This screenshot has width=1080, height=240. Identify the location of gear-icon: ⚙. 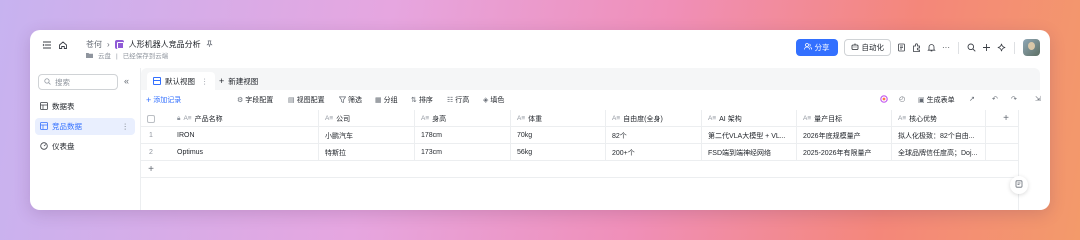
(240, 100).